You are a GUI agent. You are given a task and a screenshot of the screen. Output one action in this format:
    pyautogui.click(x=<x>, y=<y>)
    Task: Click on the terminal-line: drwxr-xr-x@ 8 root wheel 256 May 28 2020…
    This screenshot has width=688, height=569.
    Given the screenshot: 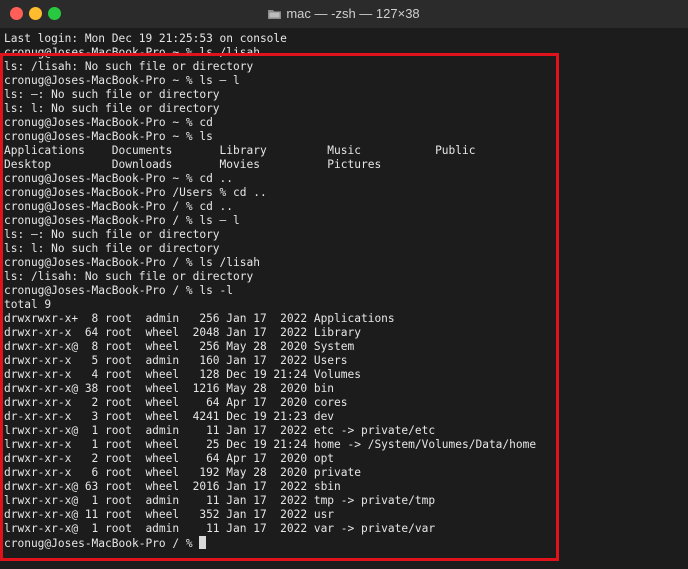 What is the action you would take?
    pyautogui.click(x=179, y=346)
    